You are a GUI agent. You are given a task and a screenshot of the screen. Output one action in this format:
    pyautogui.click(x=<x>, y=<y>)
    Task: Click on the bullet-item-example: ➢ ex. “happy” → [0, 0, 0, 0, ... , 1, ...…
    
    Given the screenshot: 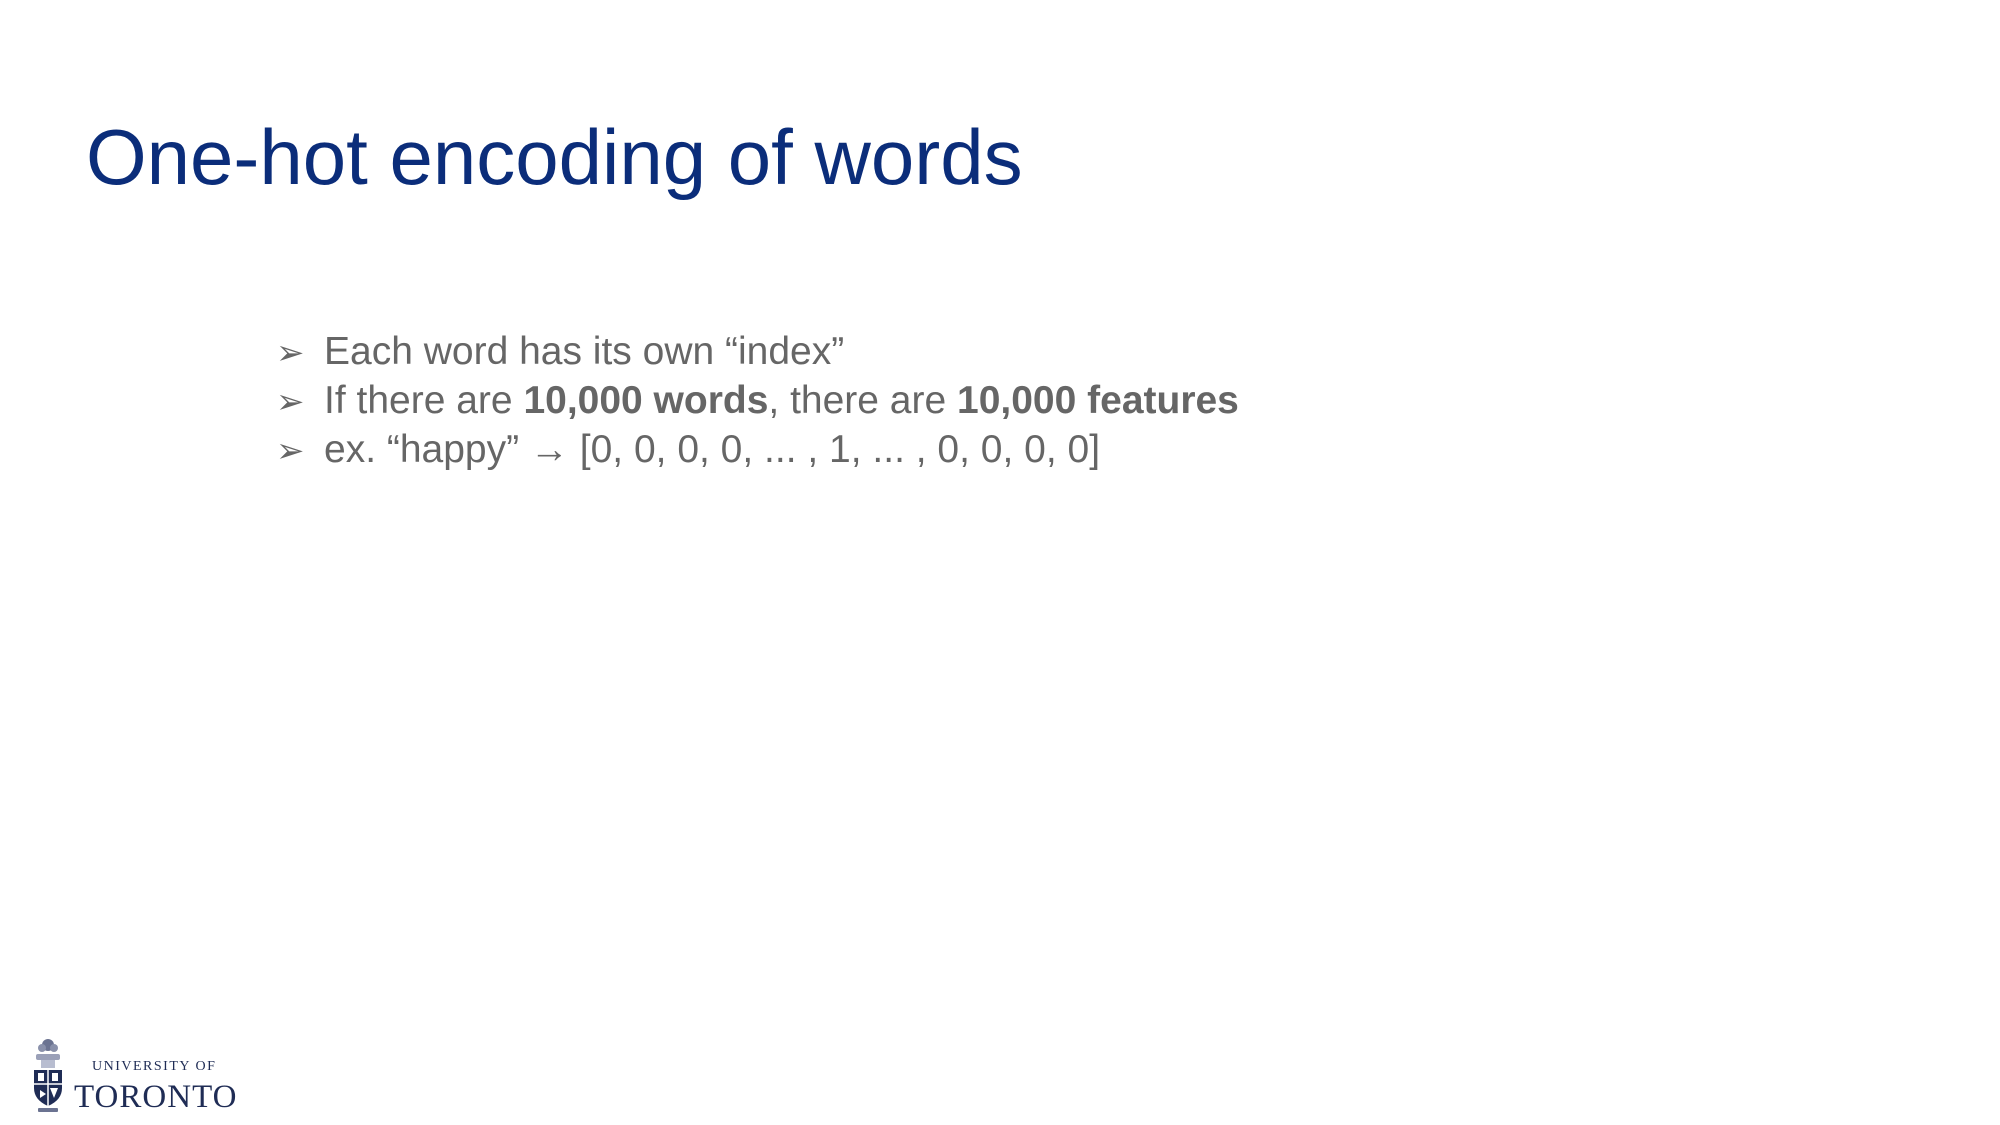 What is the action you would take?
    pyautogui.click(x=757, y=450)
    